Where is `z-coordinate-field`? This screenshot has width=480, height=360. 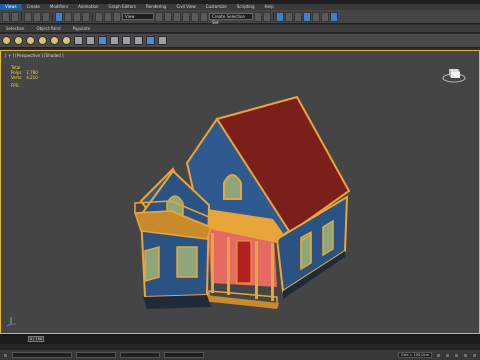
z-coordinate-field is located at coordinates (184, 355).